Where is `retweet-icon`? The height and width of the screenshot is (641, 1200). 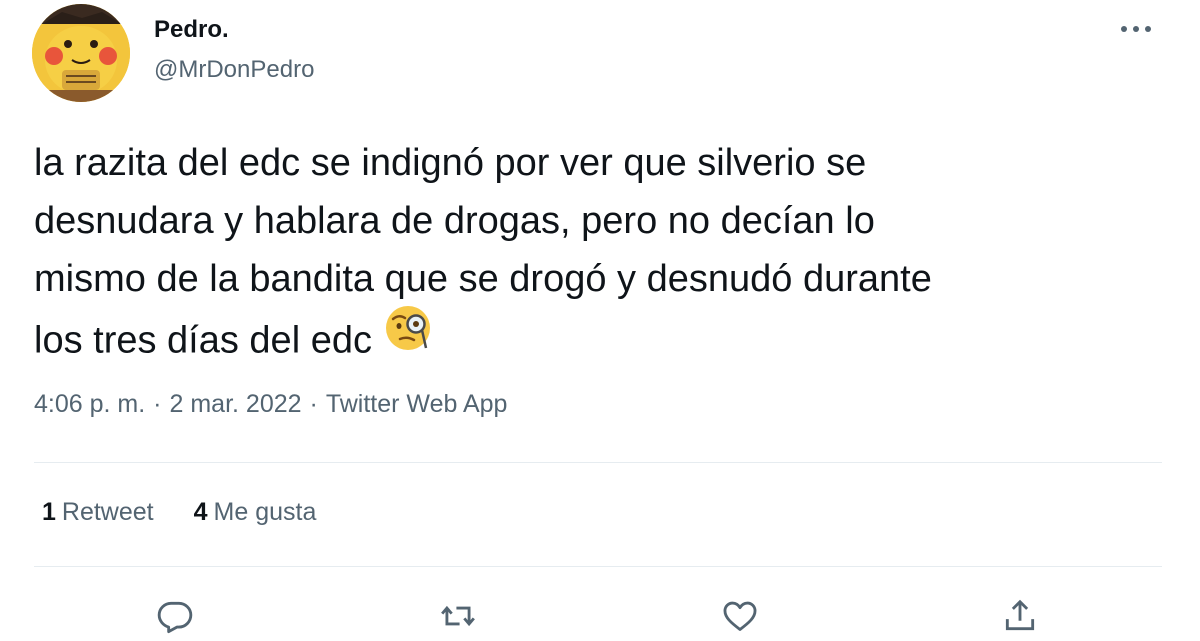
retweet-icon is located at coordinates (458, 616).